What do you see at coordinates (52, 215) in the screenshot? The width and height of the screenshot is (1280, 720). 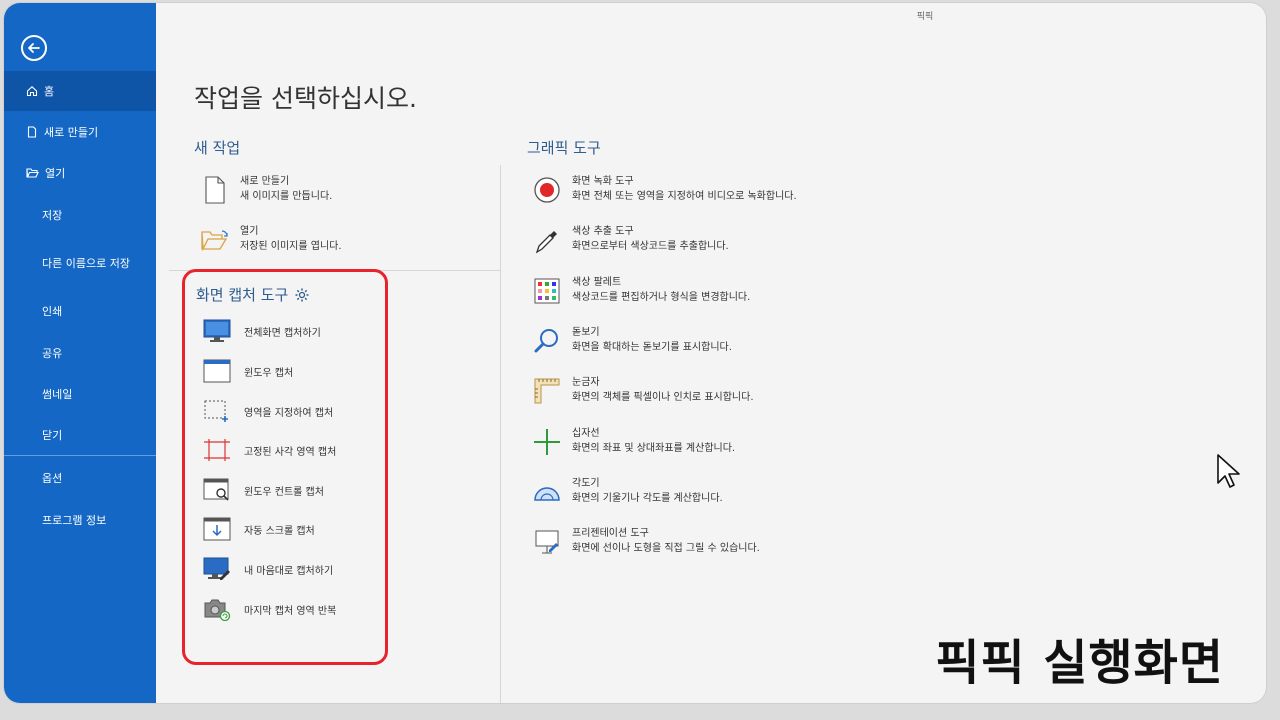 I see `sidebar-item-label: 저장` at bounding box center [52, 215].